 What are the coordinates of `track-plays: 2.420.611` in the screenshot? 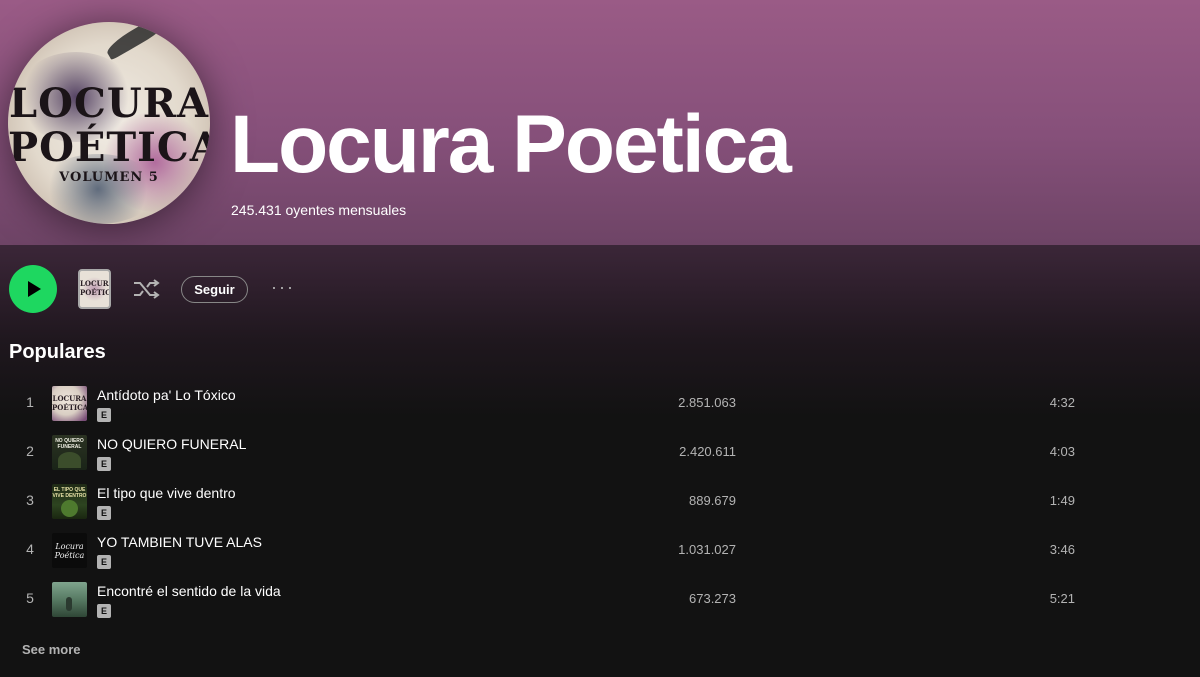 It's located at (707, 451).